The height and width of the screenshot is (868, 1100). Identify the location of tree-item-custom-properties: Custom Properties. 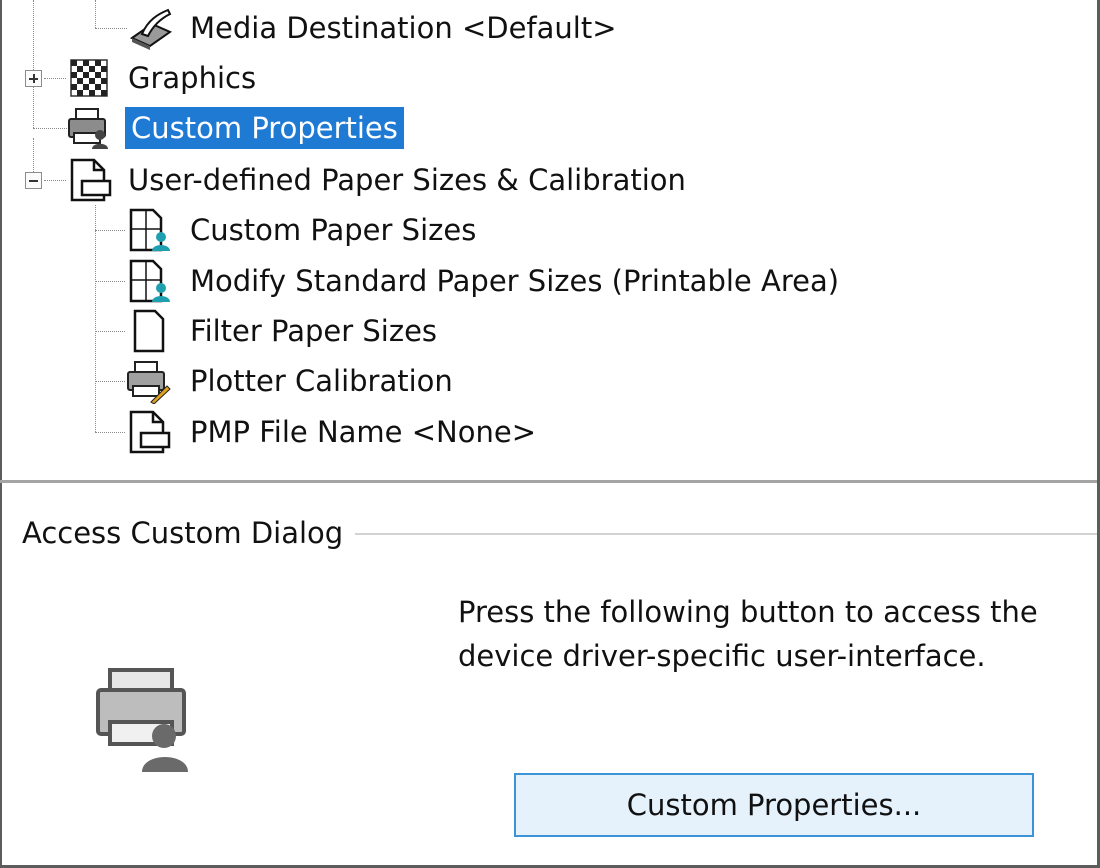
(264, 128).